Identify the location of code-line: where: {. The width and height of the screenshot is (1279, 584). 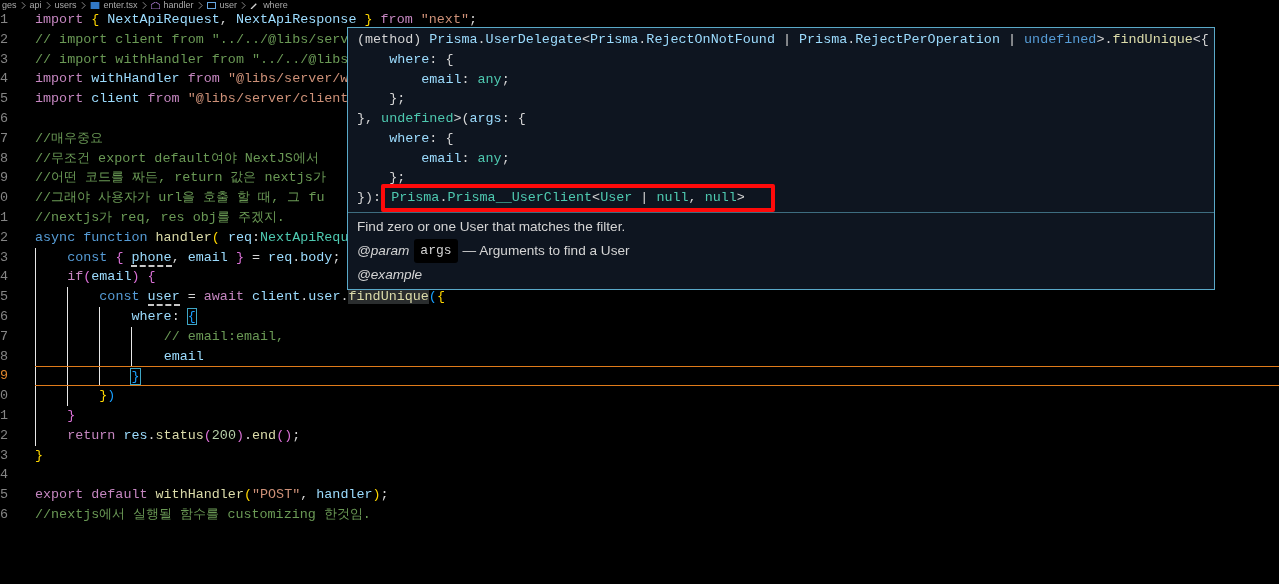
(163, 316).